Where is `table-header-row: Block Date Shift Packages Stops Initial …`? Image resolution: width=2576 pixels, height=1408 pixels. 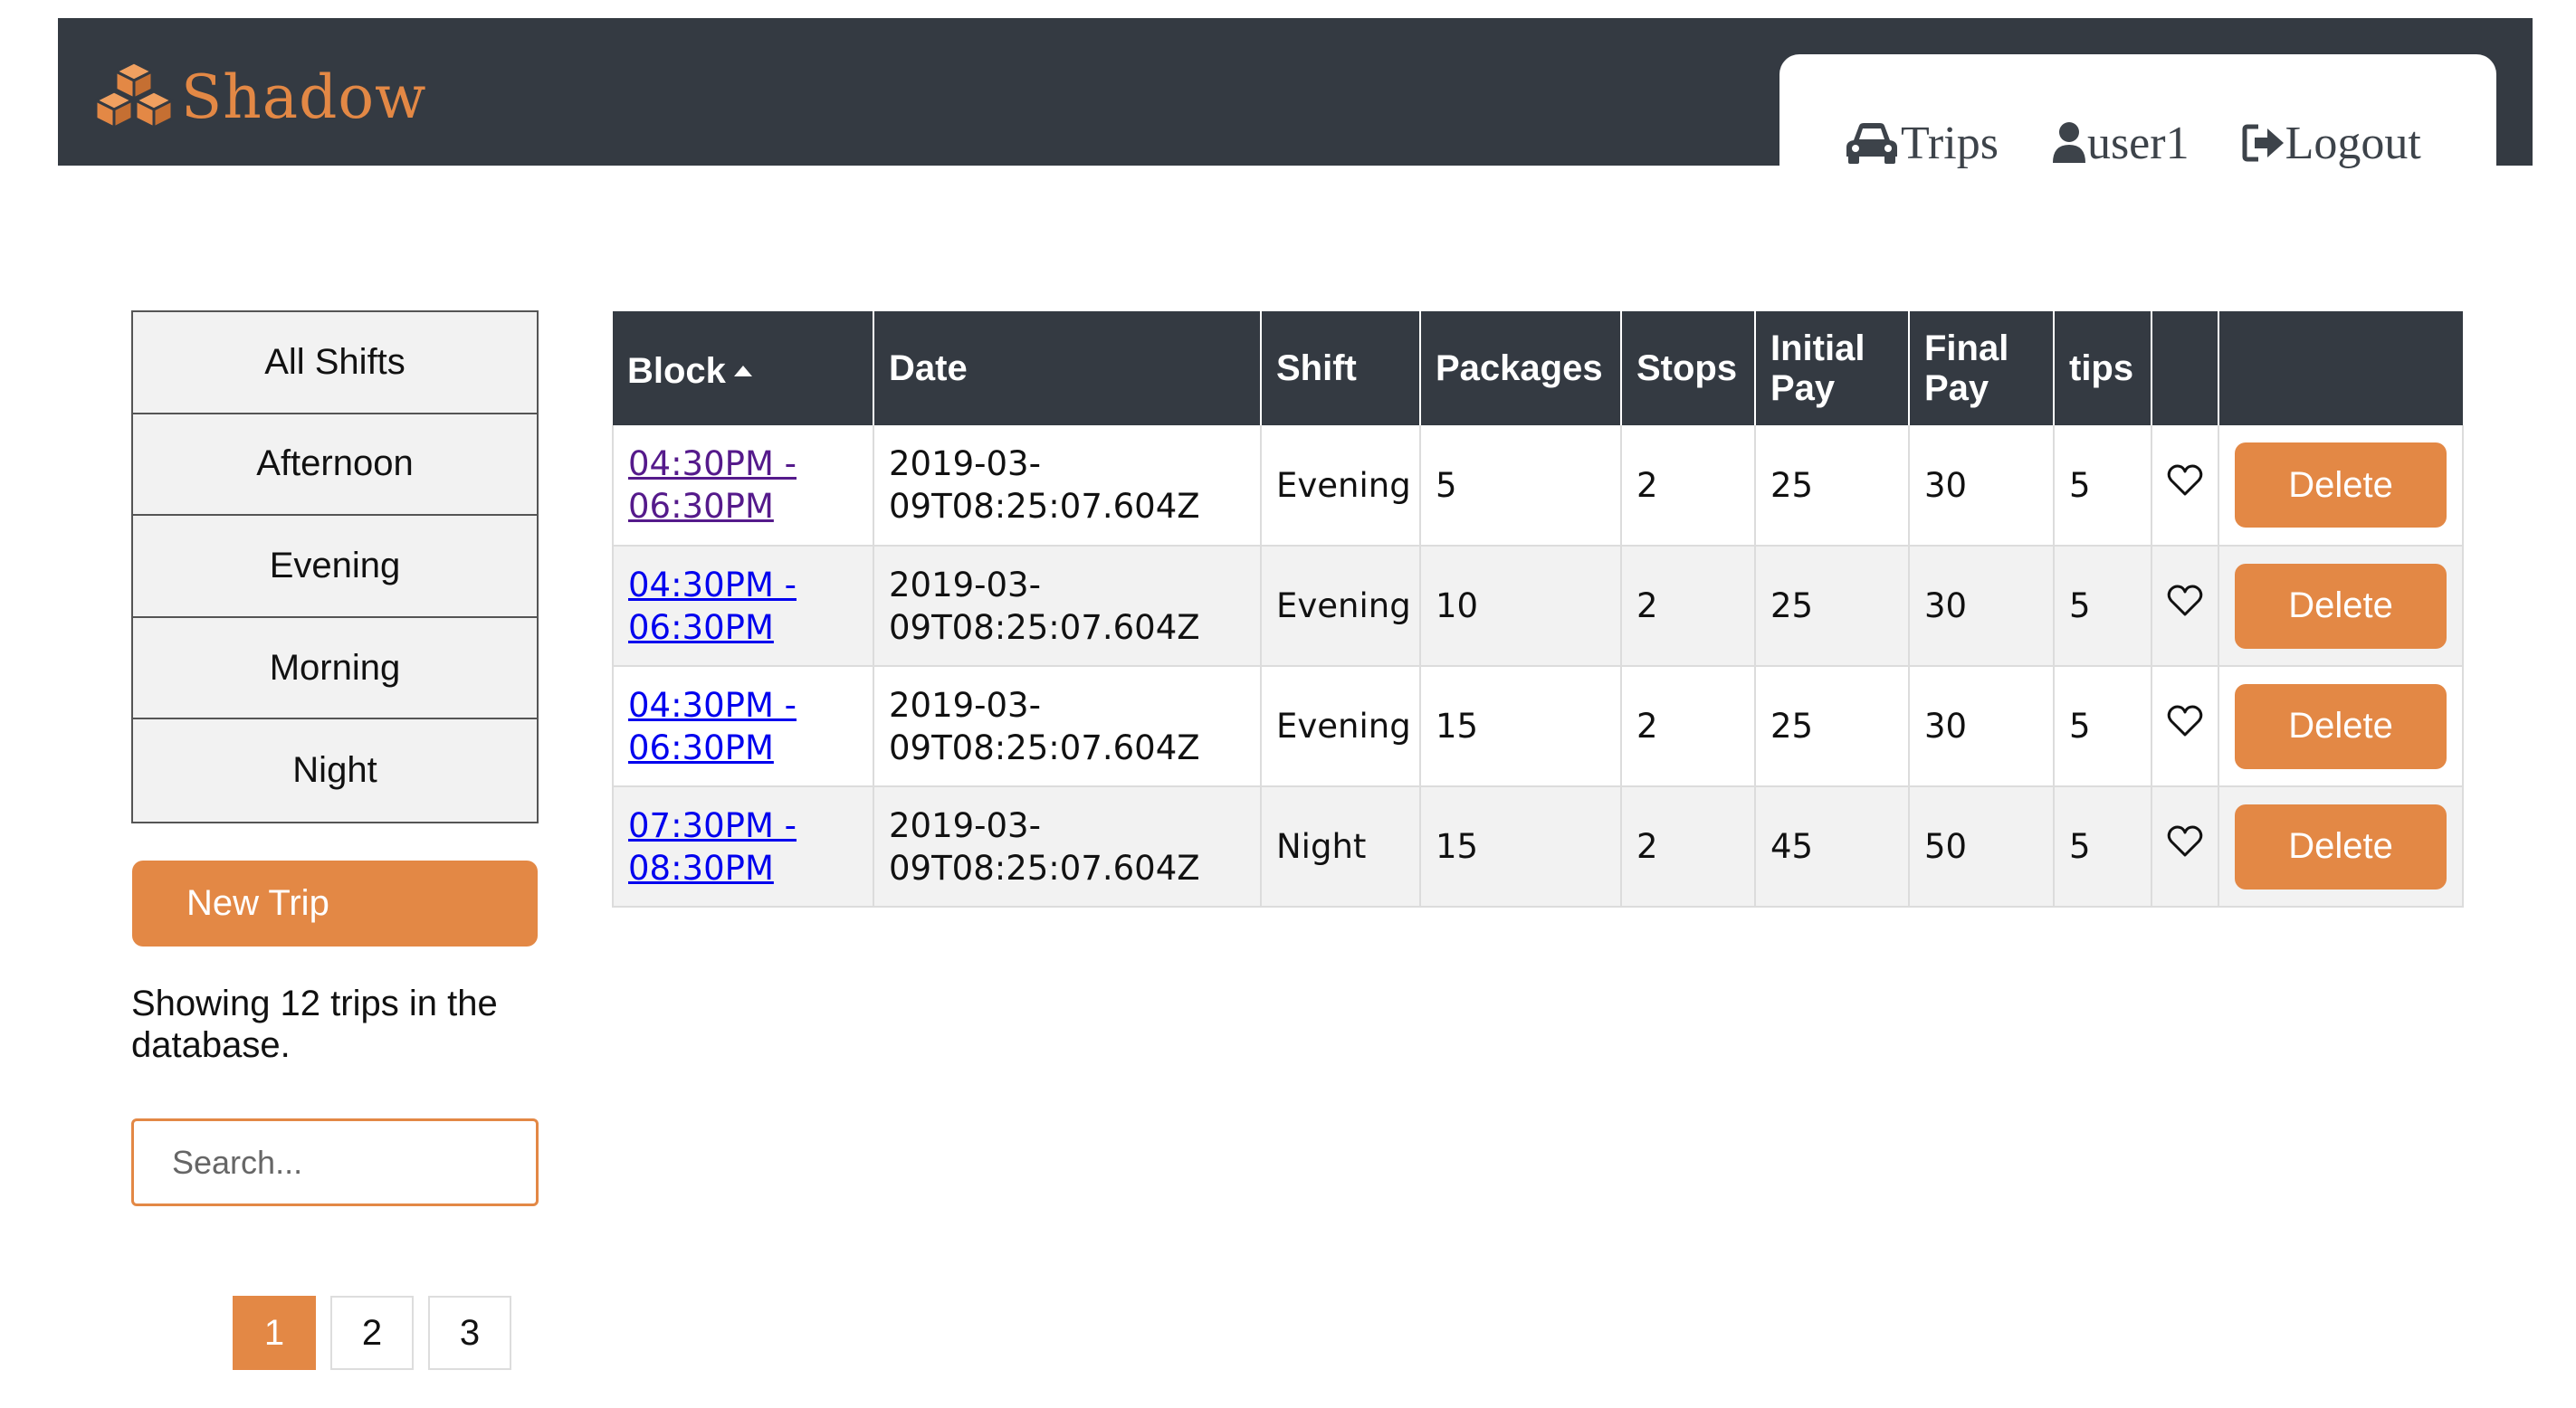
table-header-row: Block Date Shift Packages Stops Initial … is located at coordinates (1538, 368).